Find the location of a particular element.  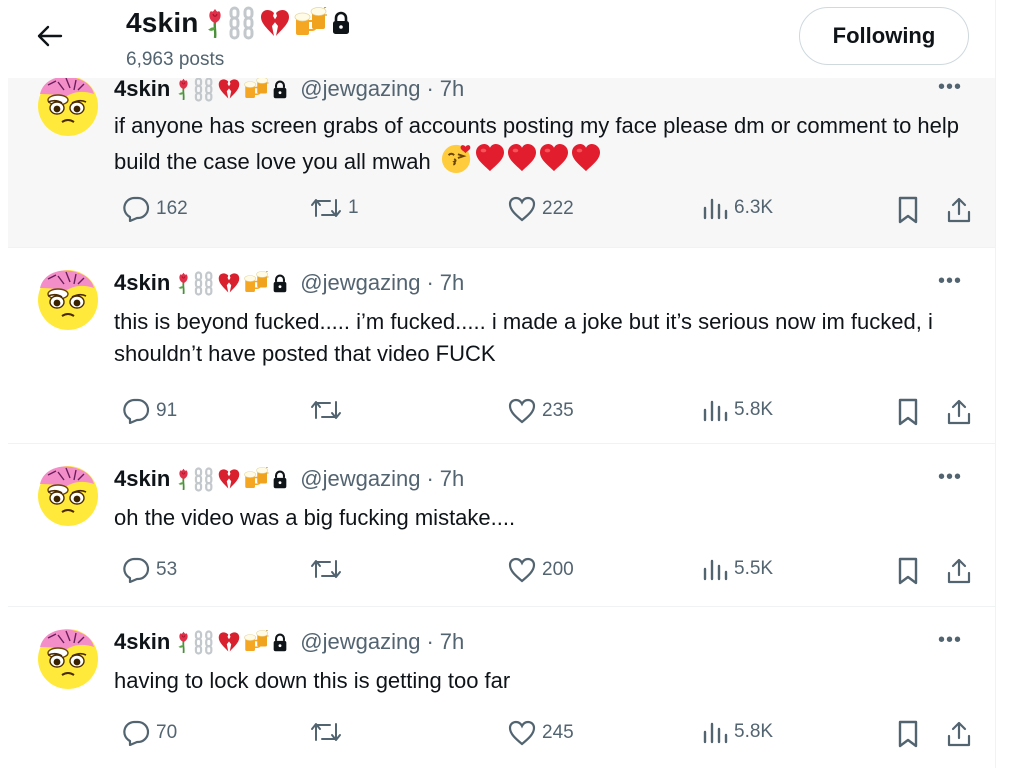

views-button: 6.3K is located at coordinates (737, 208).